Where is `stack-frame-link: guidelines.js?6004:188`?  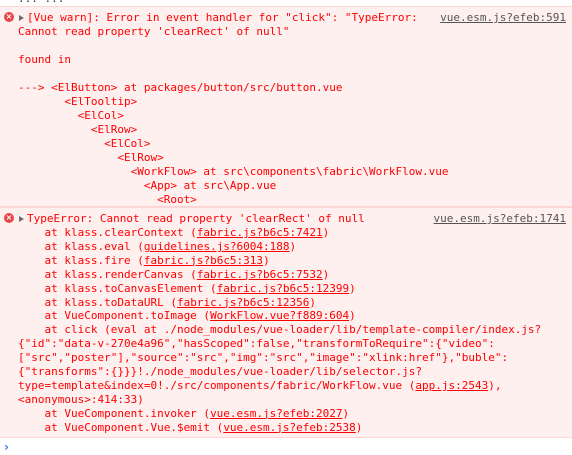
stack-frame-link: guidelines.js?6004:188 is located at coordinates (217, 246).